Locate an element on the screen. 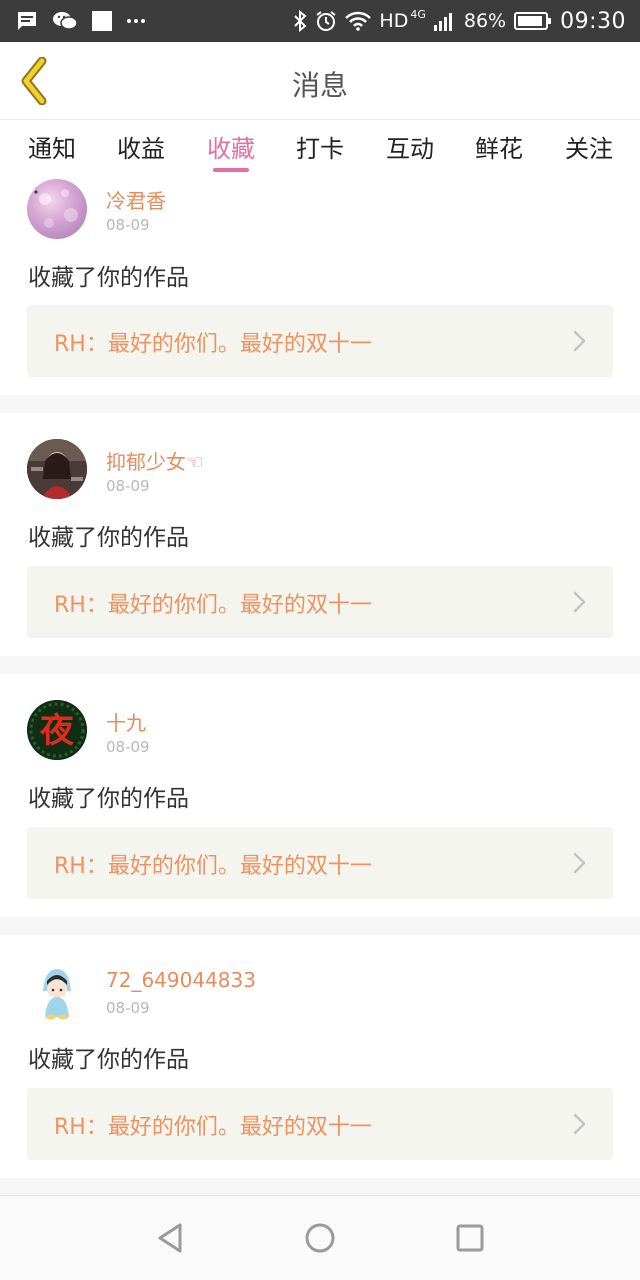  alarm-icon is located at coordinates (326, 21).